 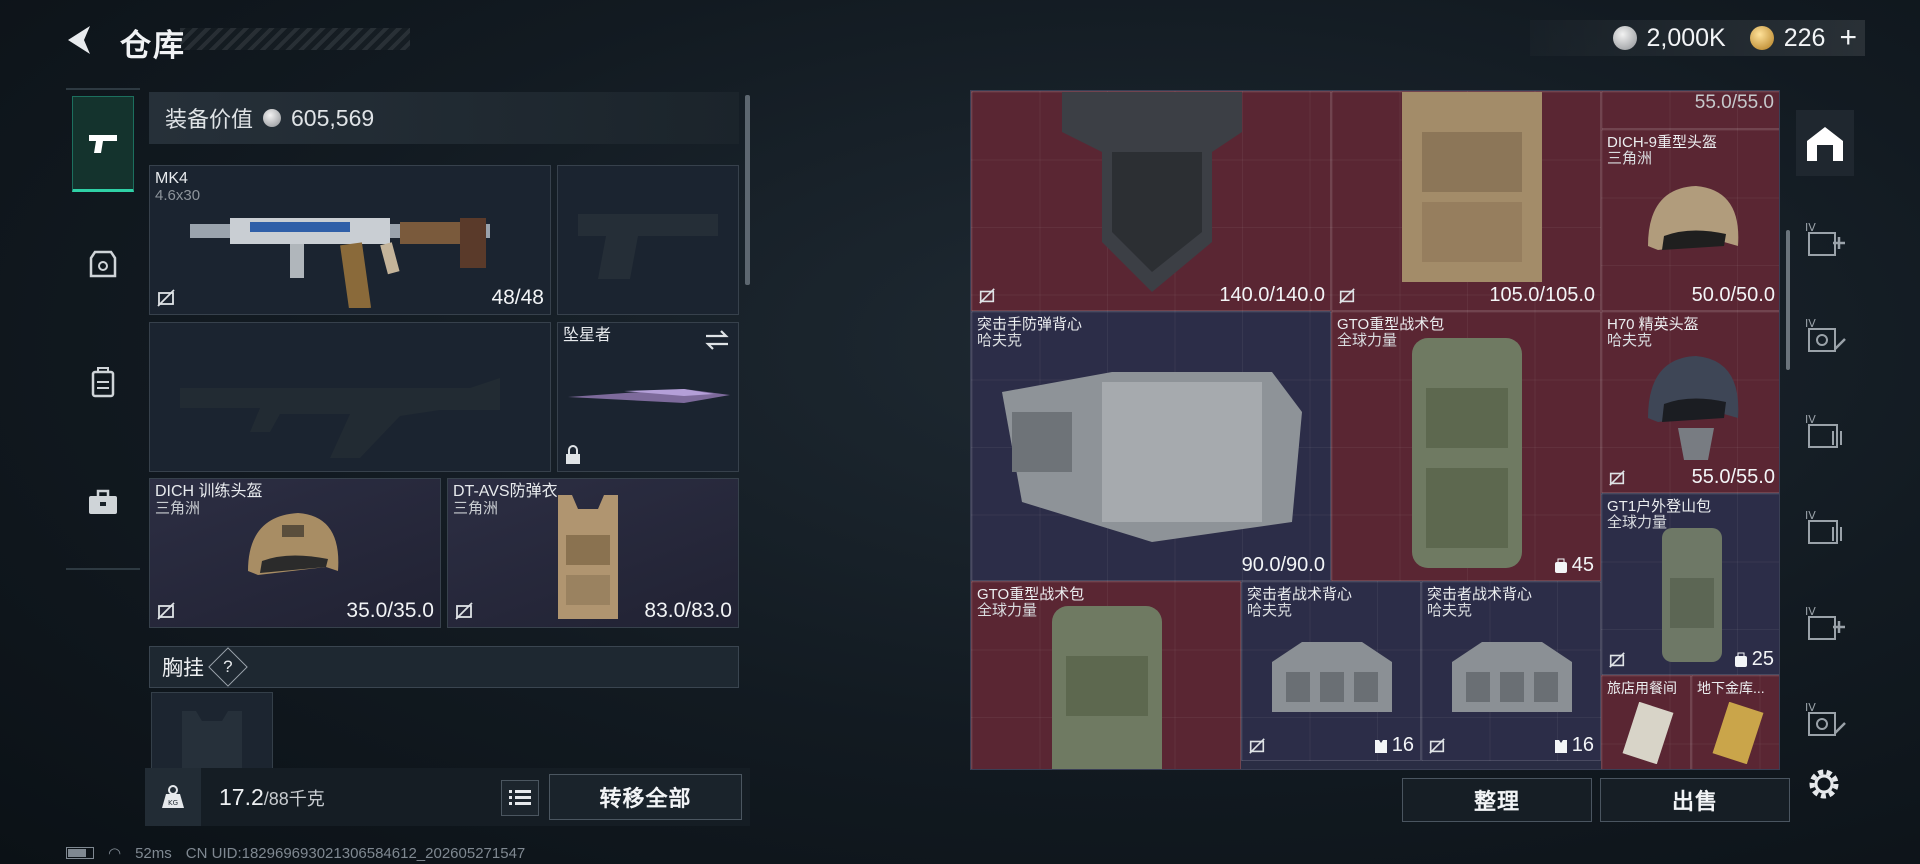 What do you see at coordinates (588, 557) in the screenshot?
I see `armor-image` at bounding box center [588, 557].